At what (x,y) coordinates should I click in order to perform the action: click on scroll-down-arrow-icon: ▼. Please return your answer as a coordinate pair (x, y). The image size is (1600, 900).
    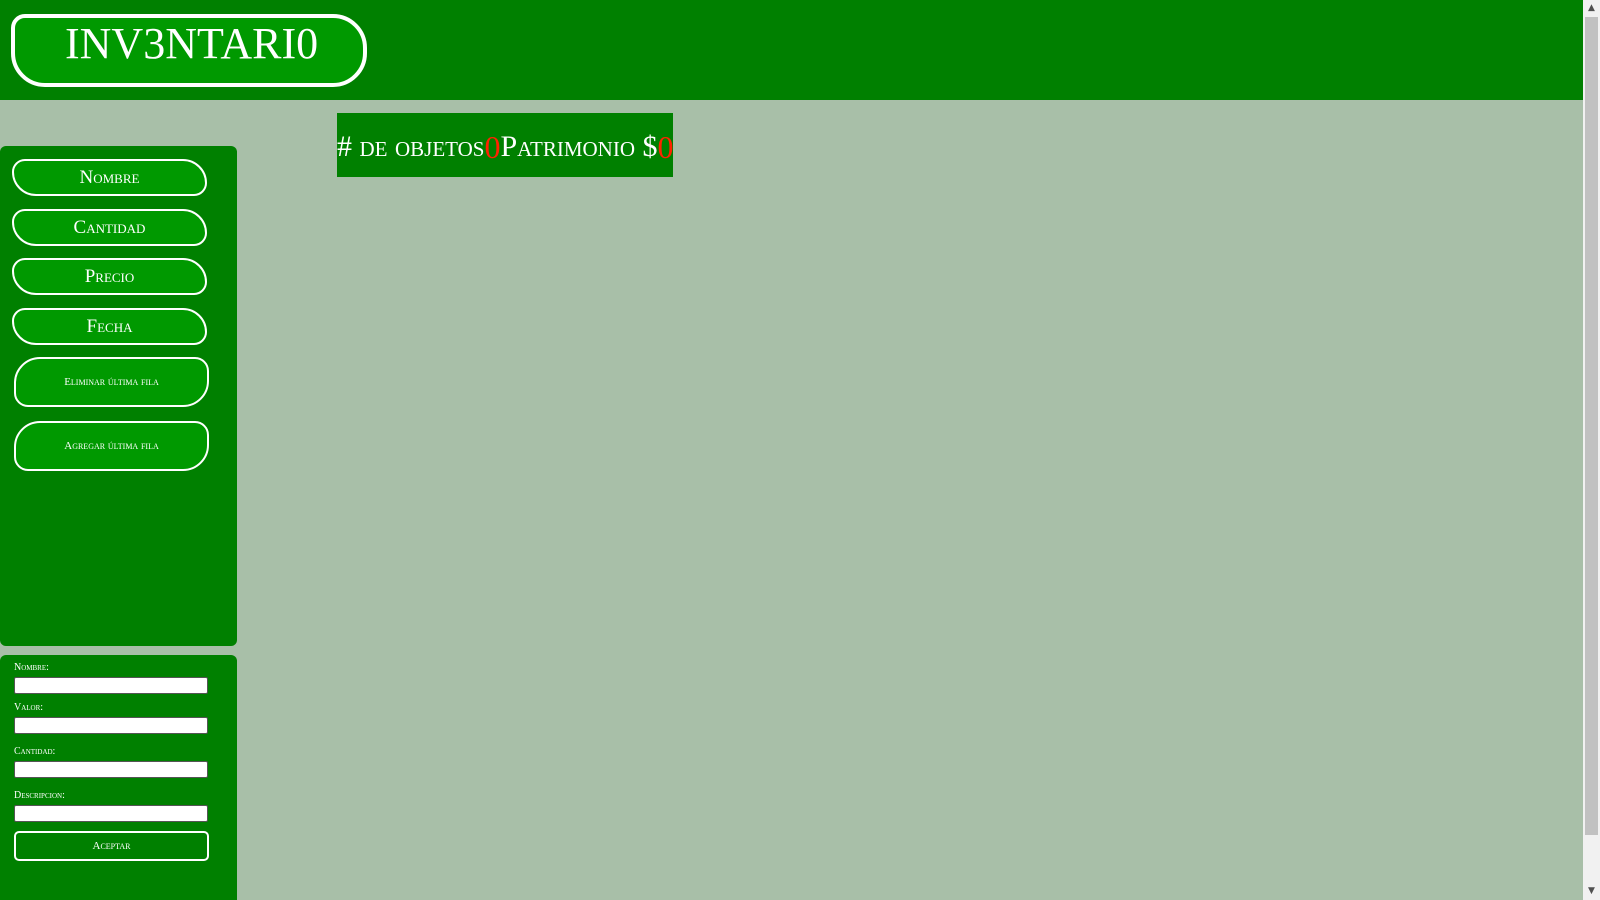
    Looking at the image, I should click on (1591, 891).